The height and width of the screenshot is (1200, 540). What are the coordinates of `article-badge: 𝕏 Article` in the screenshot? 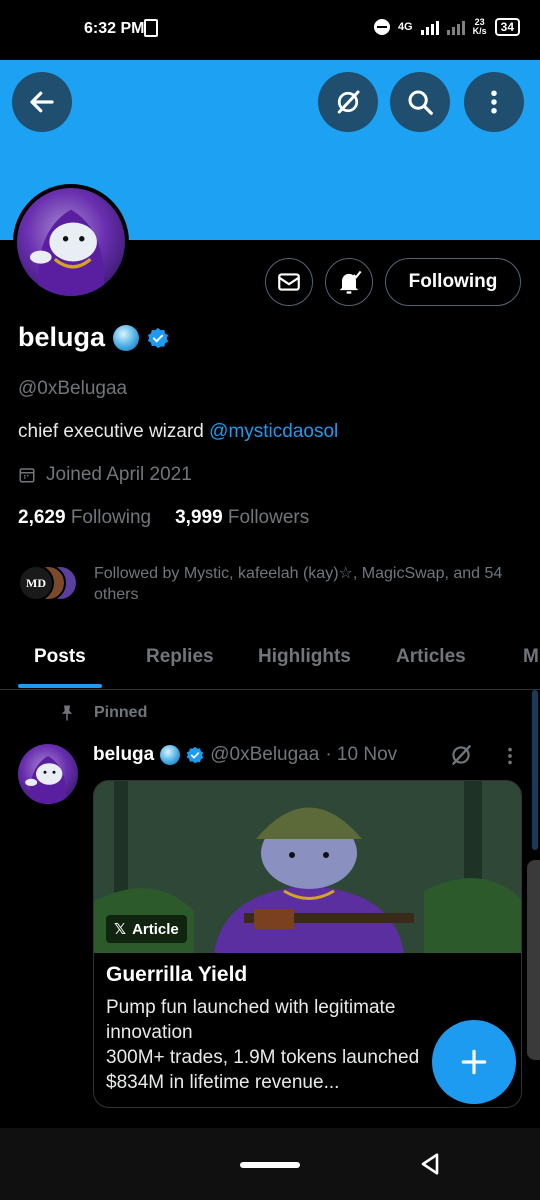 It's located at (146, 929).